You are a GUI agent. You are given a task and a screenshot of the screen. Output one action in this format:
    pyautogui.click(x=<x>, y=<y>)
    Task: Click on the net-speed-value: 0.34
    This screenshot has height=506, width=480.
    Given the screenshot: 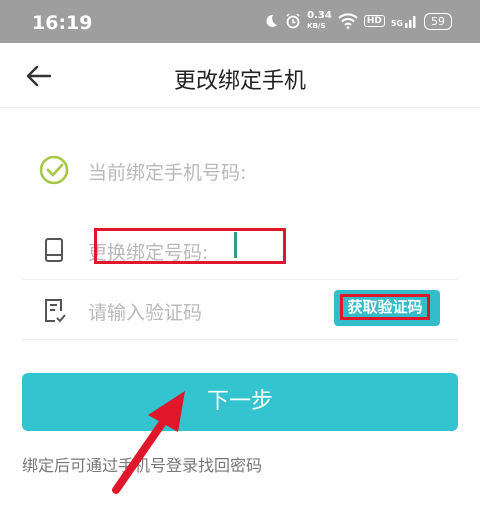 What is the action you would take?
    pyautogui.click(x=319, y=15)
    